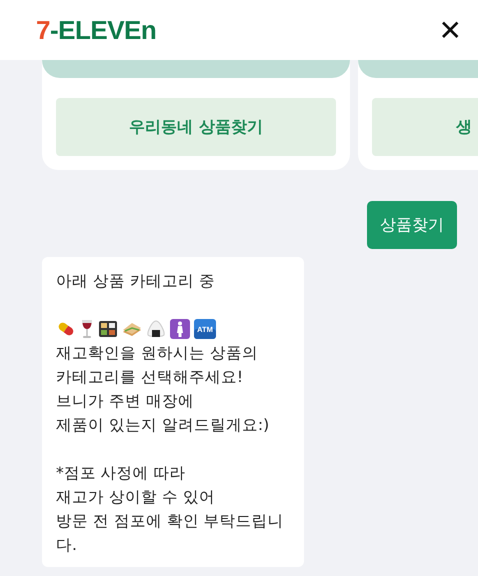 The height and width of the screenshot is (576, 478). What do you see at coordinates (425, 127) in the screenshot?
I see `card-button: 생` at bounding box center [425, 127].